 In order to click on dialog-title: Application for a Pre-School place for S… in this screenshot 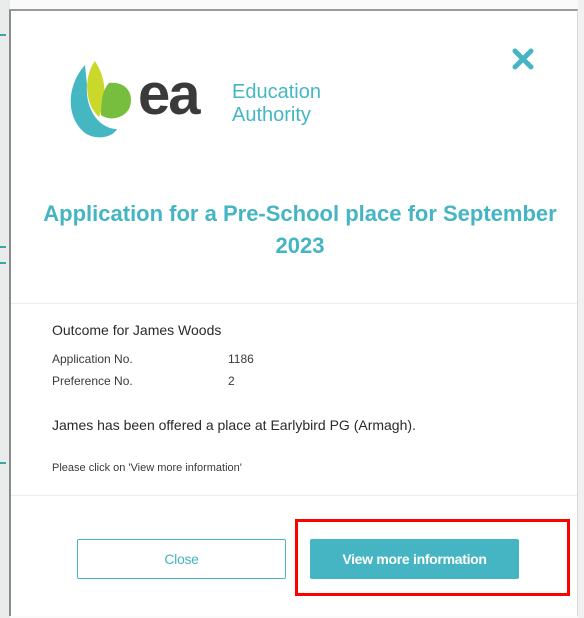, I will do `click(300, 229)`.